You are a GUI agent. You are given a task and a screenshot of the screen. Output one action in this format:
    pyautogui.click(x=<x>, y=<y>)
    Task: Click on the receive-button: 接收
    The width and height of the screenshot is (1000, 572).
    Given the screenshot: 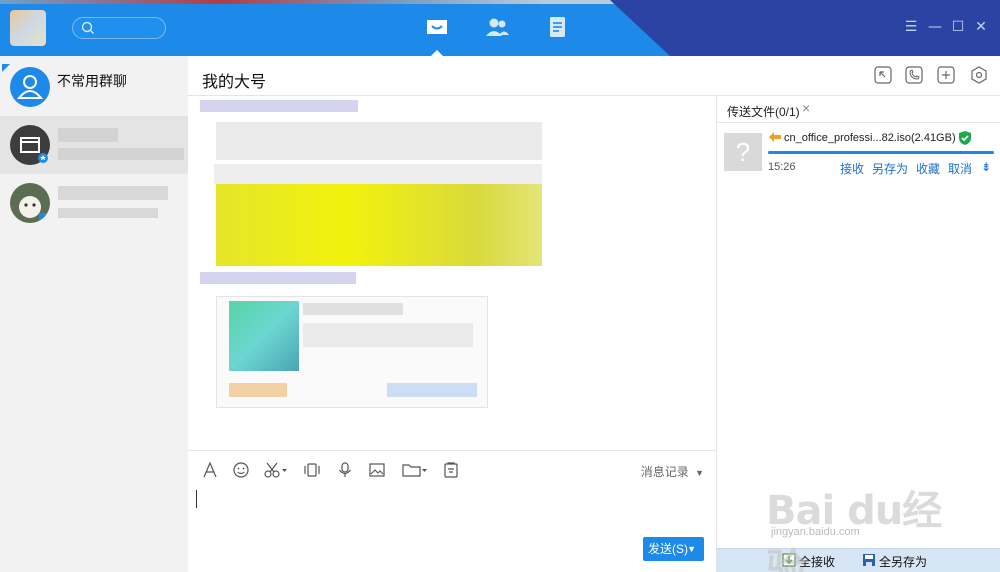 What is the action you would take?
    pyautogui.click(x=852, y=168)
    